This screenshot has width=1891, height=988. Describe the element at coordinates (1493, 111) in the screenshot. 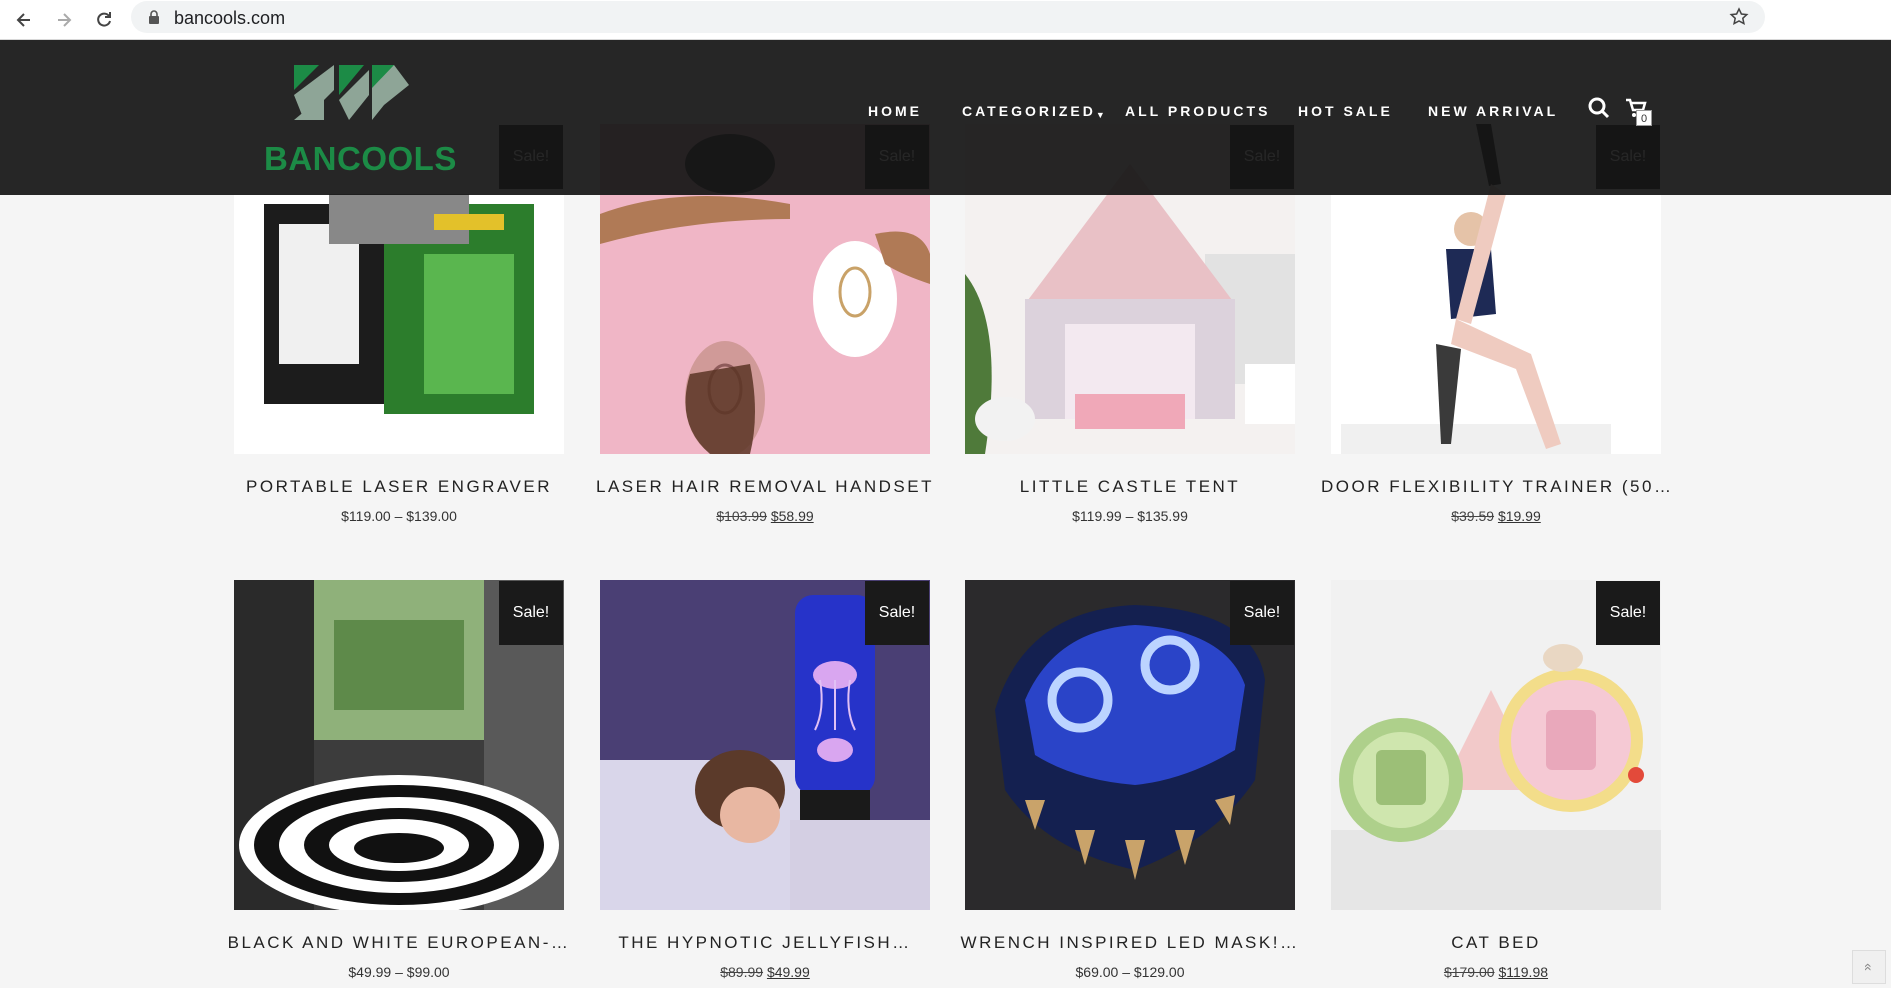

I see `nav-new-arrival: NEW ARRIVAL` at that location.